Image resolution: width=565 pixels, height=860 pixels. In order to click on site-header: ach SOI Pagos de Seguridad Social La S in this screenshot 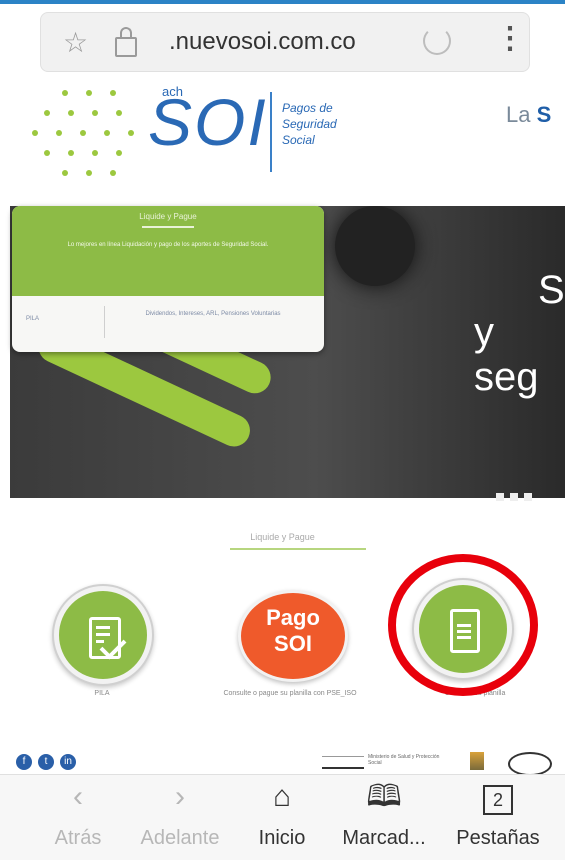, I will do `click(282, 131)`.